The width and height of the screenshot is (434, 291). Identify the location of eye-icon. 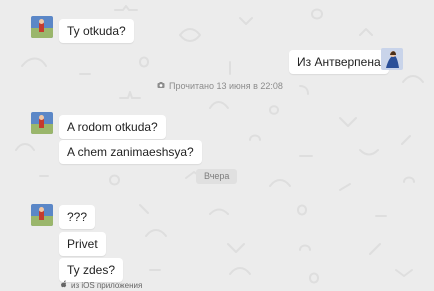
(161, 86).